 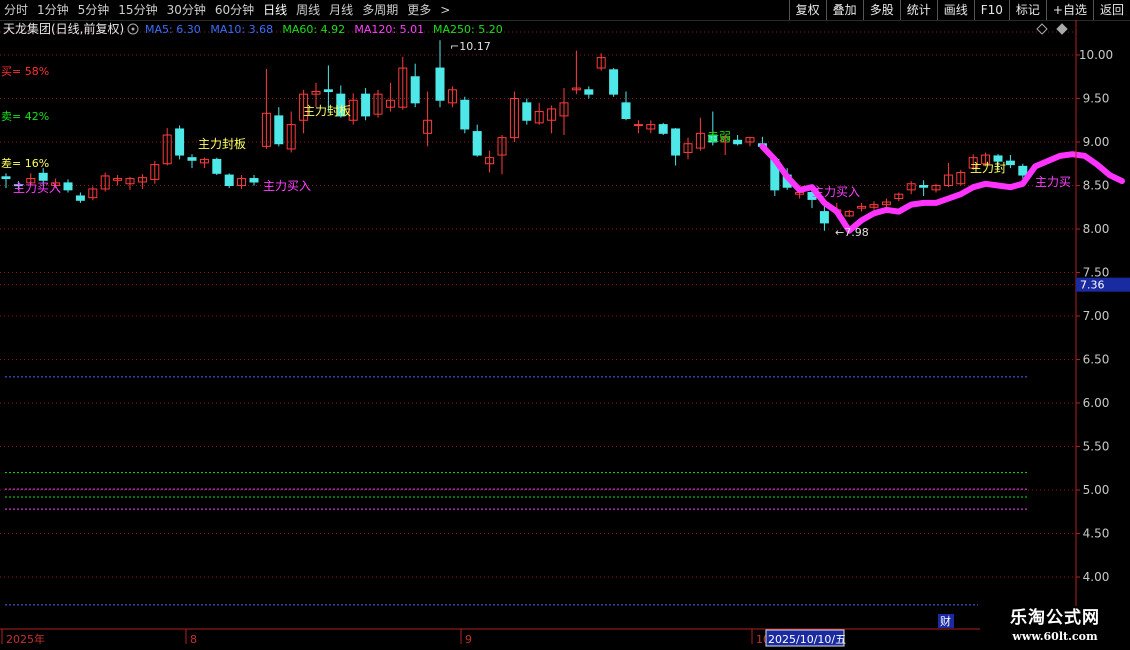 I want to click on signal-stat-1: 卖= 42%, so click(x=25, y=116).